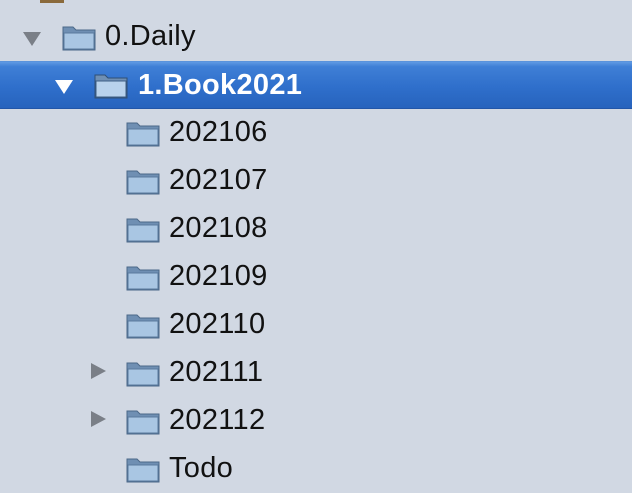 Image resolution: width=632 pixels, height=493 pixels. Describe the element at coordinates (316, 37) in the screenshot. I see `tree-row-0-daily: 0.Daily` at that location.